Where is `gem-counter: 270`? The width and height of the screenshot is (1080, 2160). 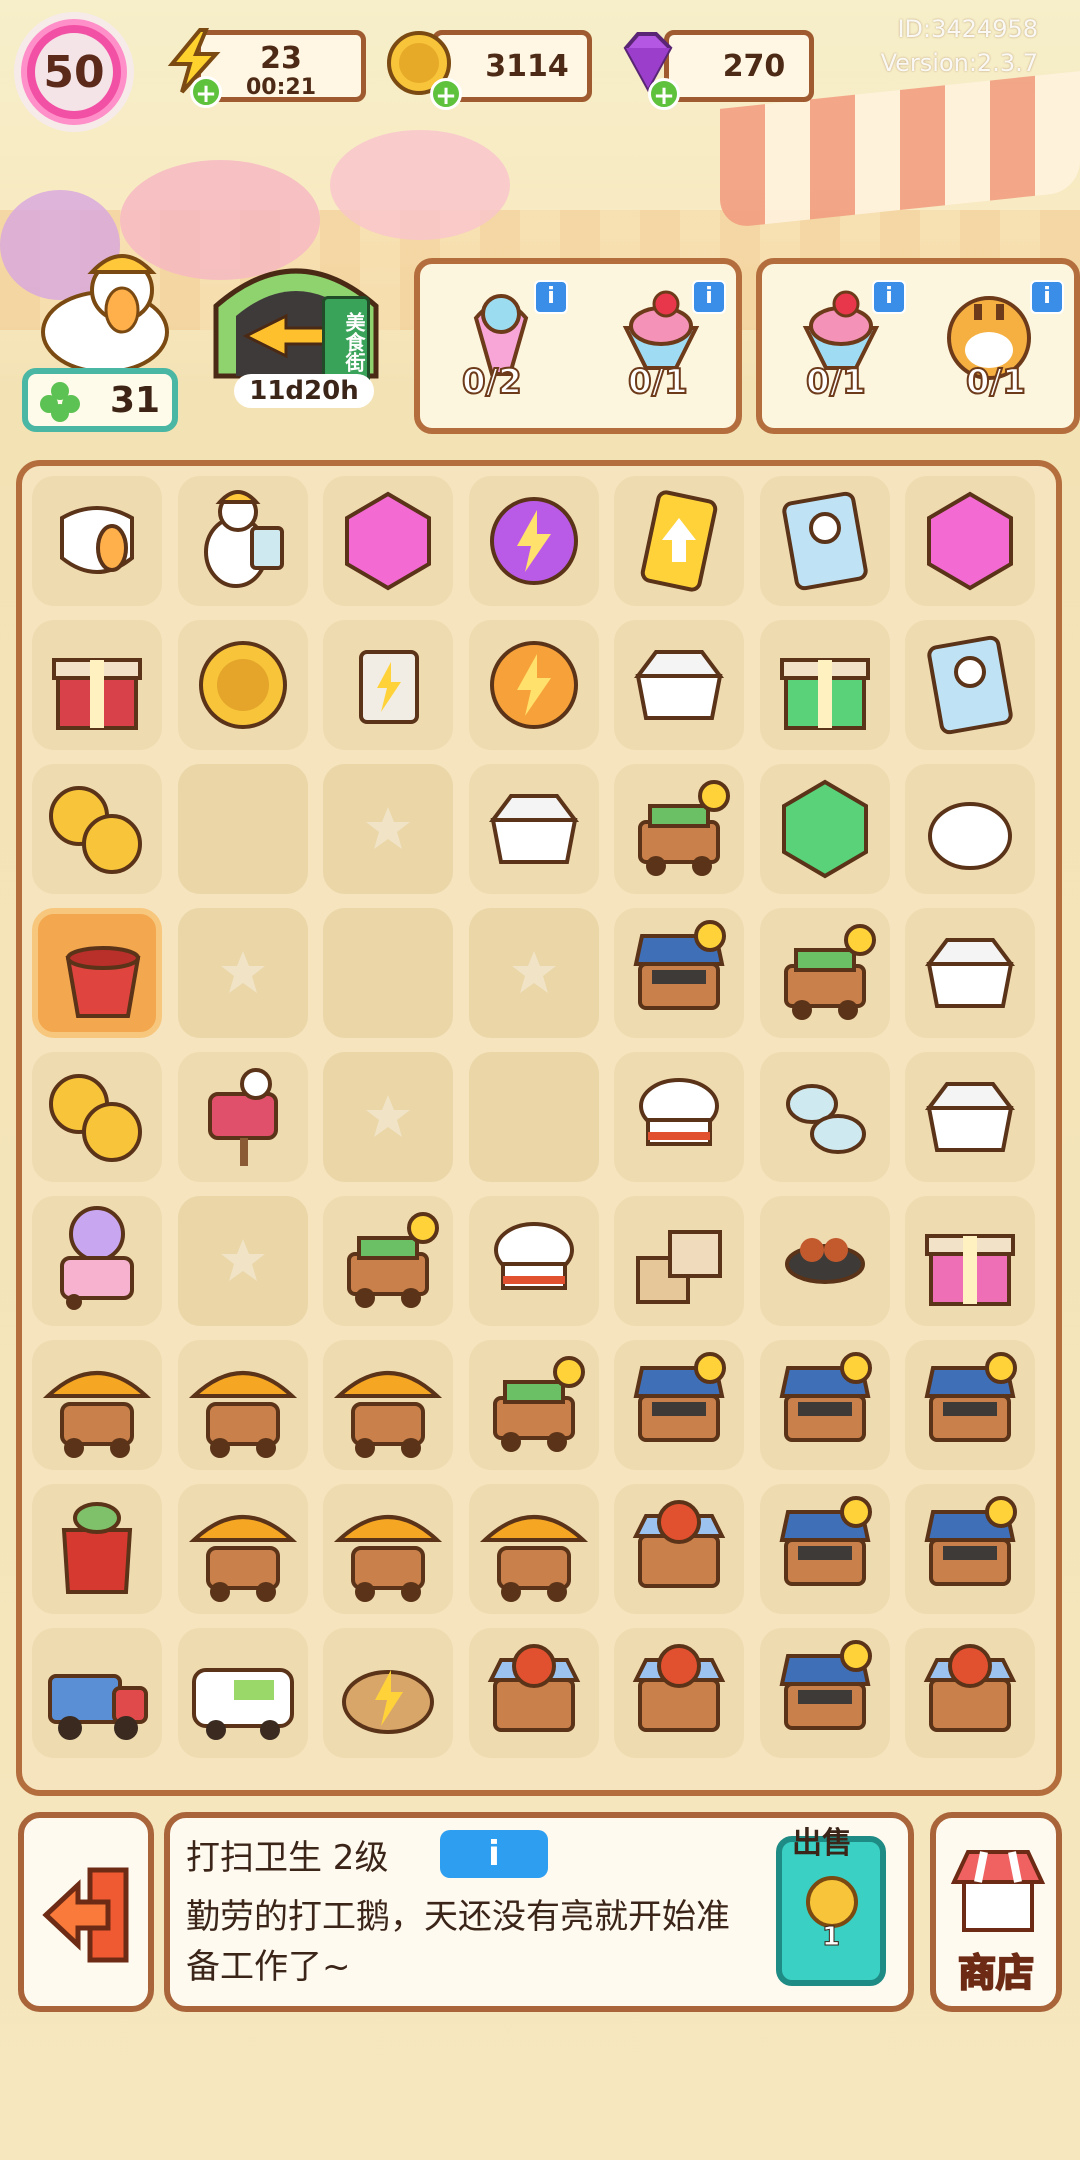 gem-counter: 270 is located at coordinates (739, 66).